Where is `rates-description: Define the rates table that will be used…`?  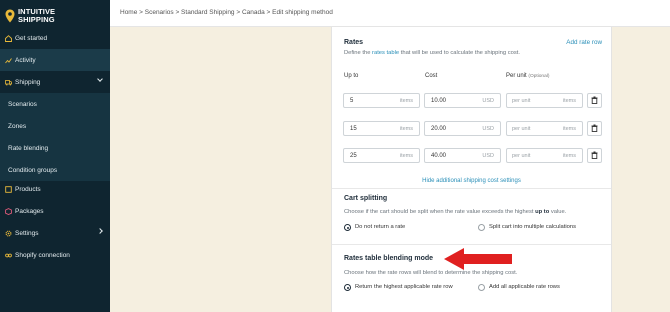
rates-description: Define the rates table that will be used… is located at coordinates (432, 53).